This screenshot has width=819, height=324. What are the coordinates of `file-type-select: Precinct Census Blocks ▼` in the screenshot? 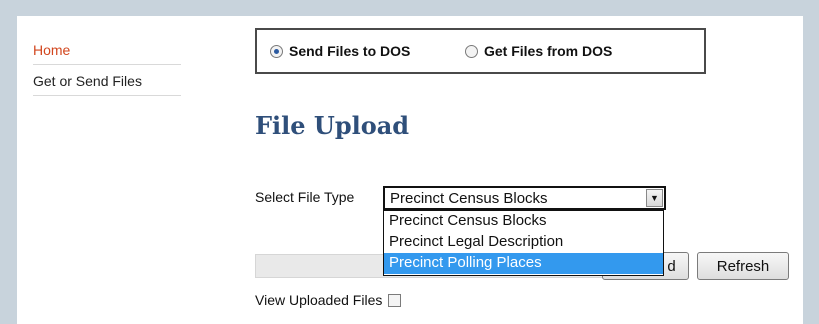 It's located at (524, 198).